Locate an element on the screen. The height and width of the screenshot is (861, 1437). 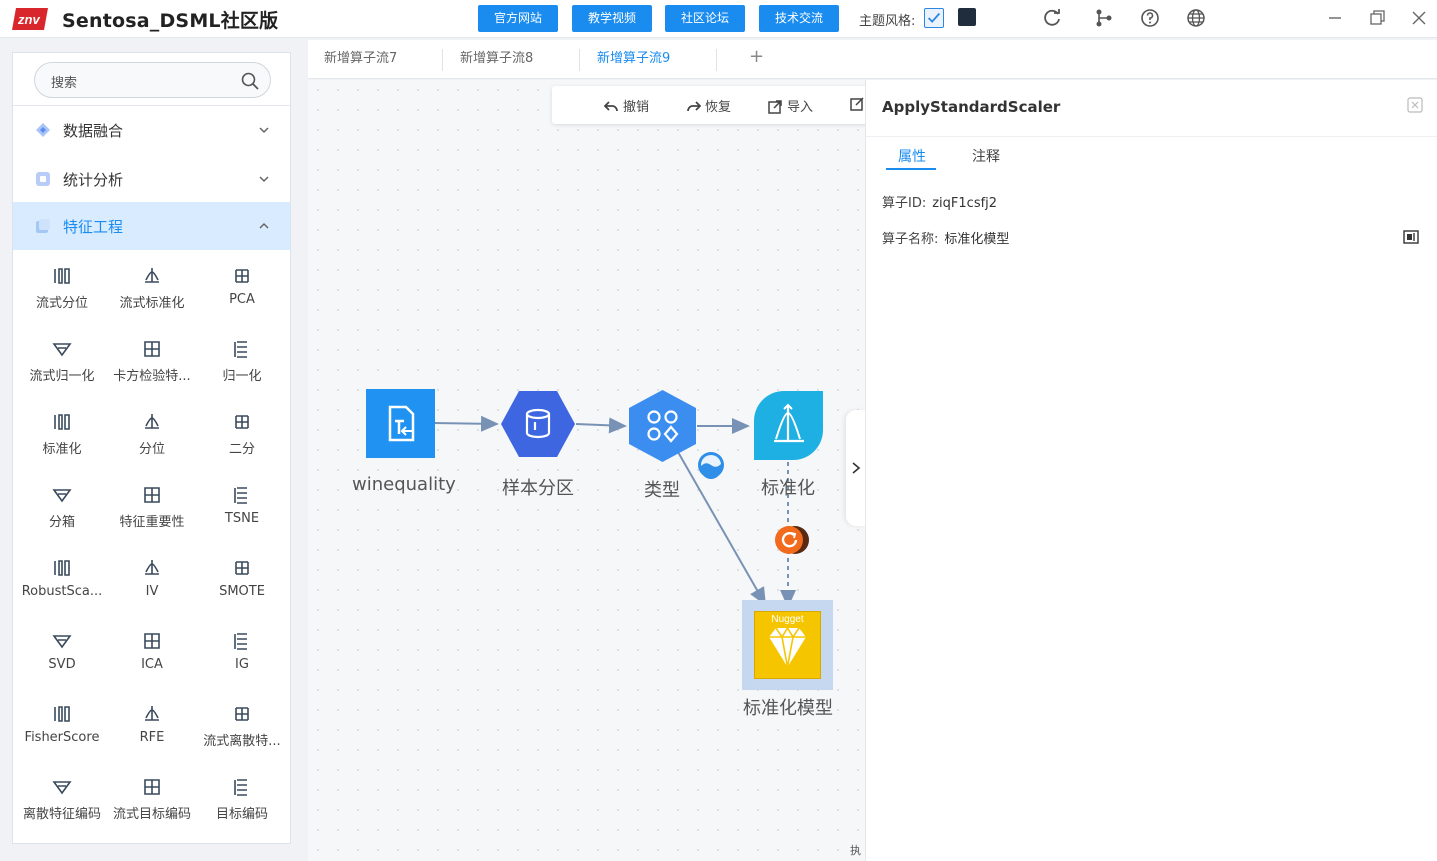
type-node-icon is located at coordinates (662, 426).